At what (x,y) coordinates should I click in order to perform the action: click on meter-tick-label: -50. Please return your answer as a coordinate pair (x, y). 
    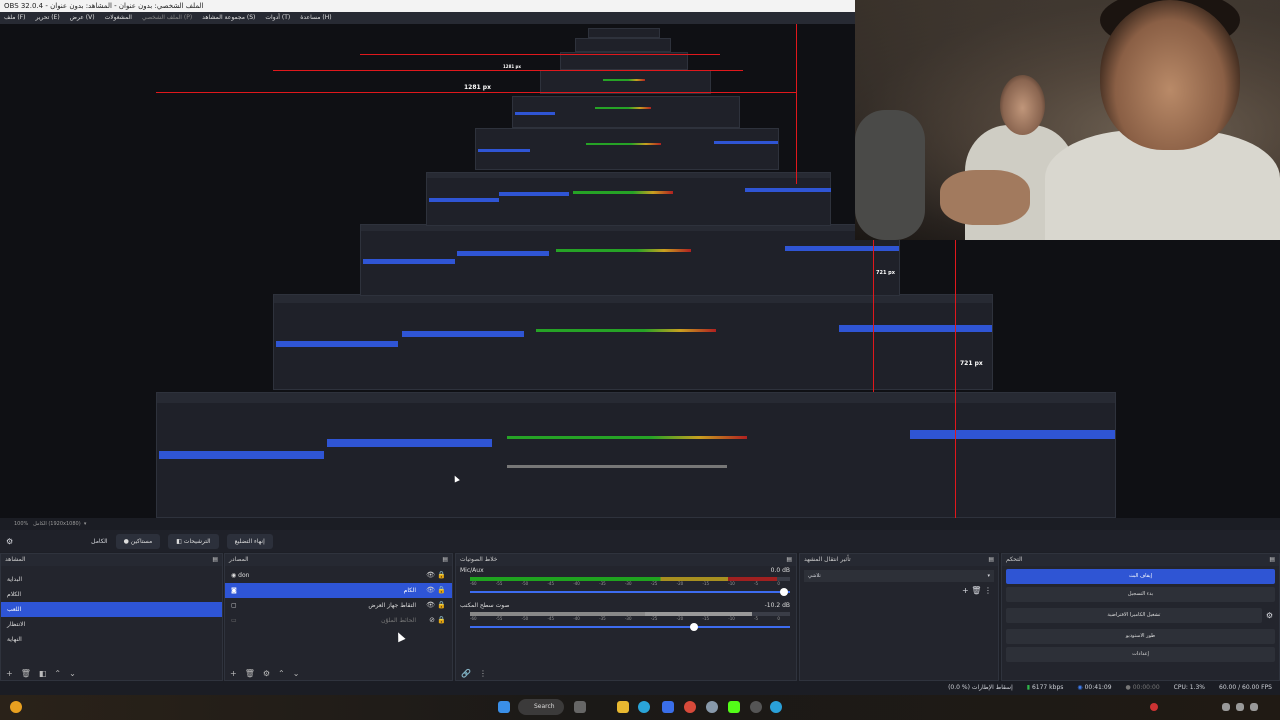
    Looking at the image, I should click on (525, 618).